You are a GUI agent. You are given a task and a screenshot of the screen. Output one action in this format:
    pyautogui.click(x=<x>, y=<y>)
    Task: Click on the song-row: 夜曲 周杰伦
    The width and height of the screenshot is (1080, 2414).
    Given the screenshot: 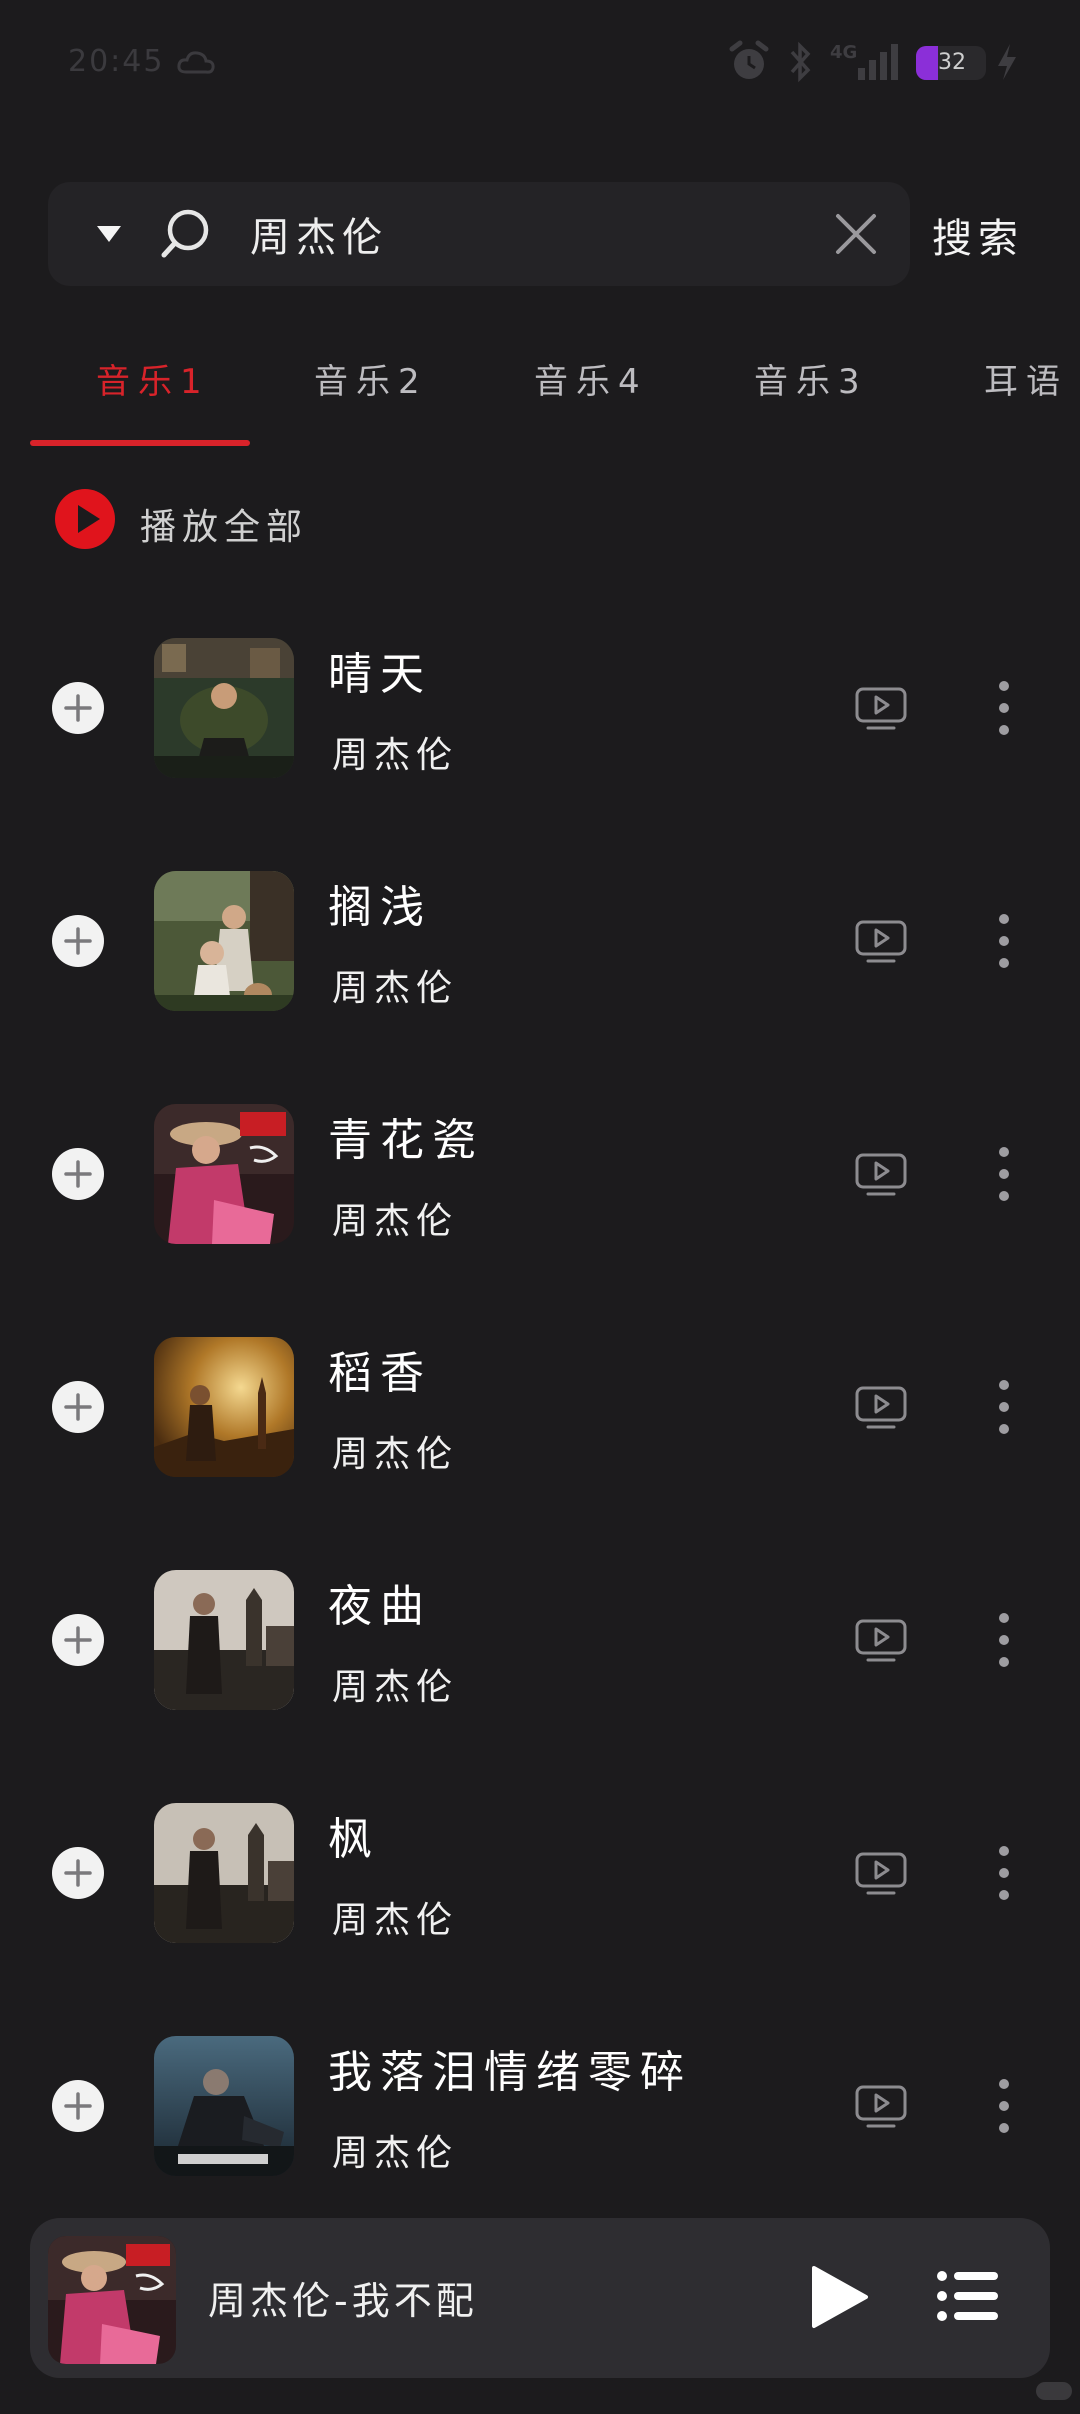 What is the action you would take?
    pyautogui.click(x=540, y=1642)
    